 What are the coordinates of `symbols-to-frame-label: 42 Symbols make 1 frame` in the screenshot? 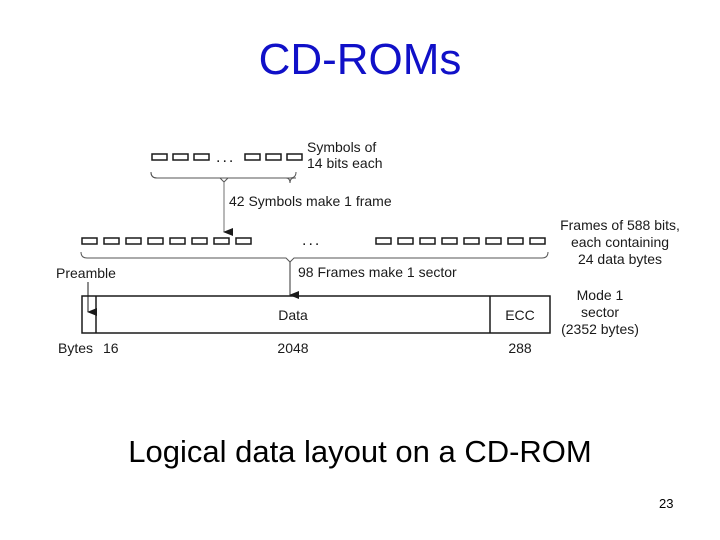 It's located at (310, 201).